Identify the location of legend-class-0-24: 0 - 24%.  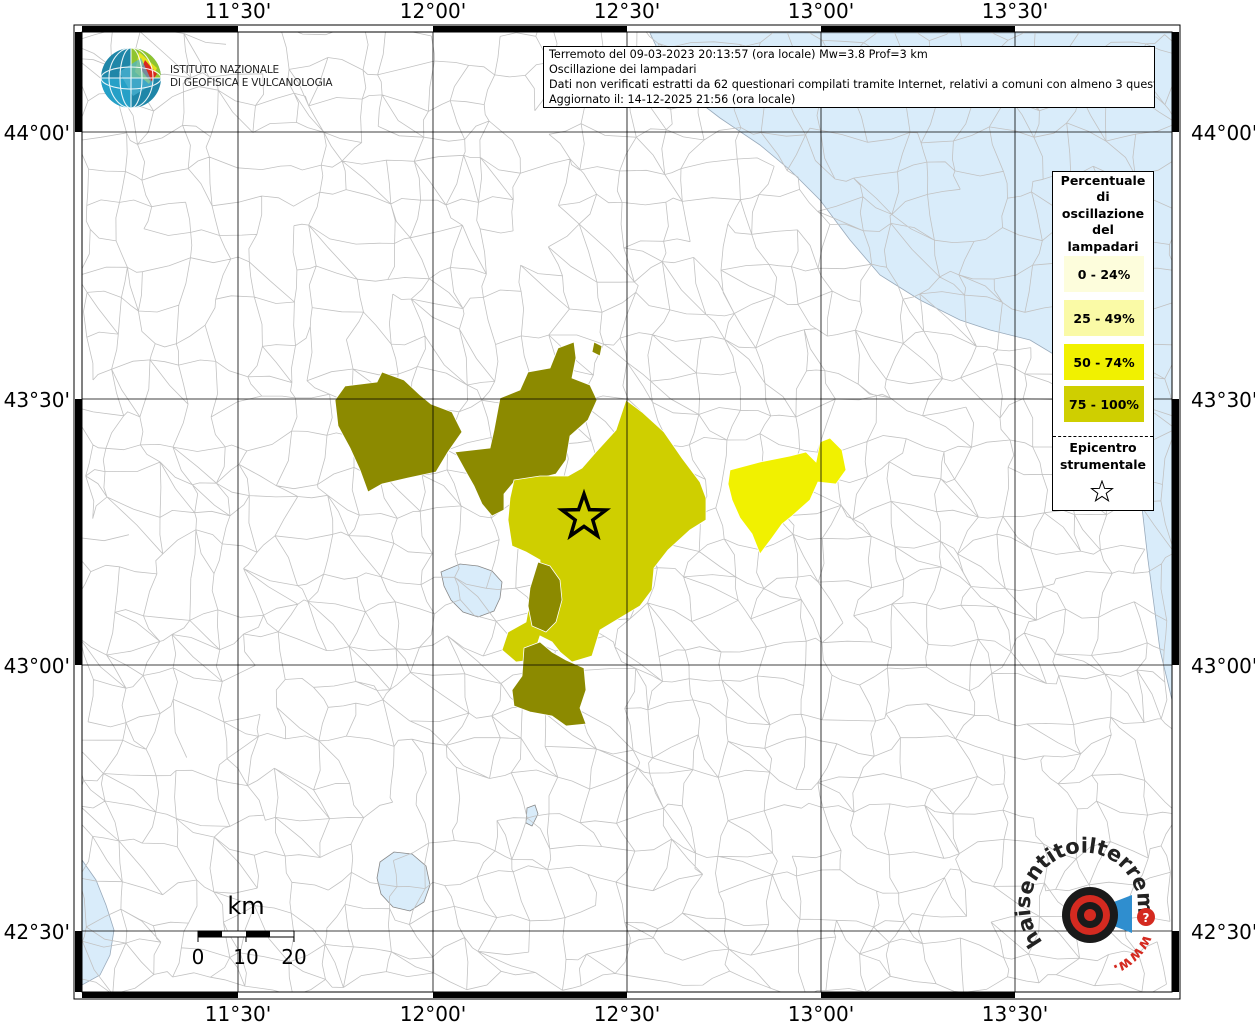
(1104, 274).